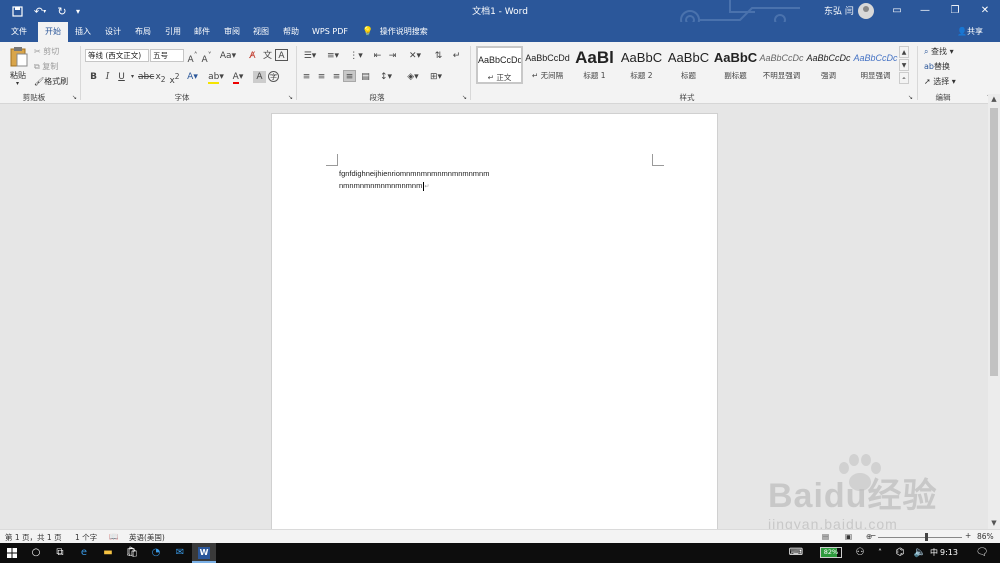 The width and height of the screenshot is (1000, 563). What do you see at coordinates (51, 81) in the screenshot?
I see `format-painter-button: 🖌格式刷` at bounding box center [51, 81].